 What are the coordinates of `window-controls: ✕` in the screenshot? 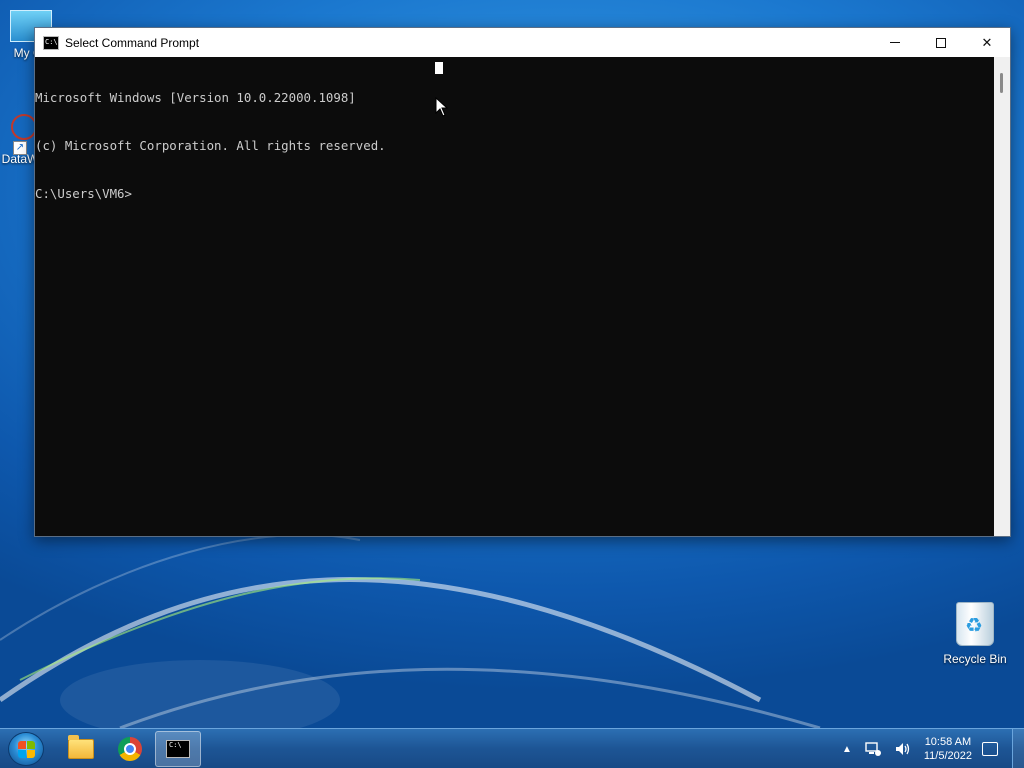 It's located at (941, 42).